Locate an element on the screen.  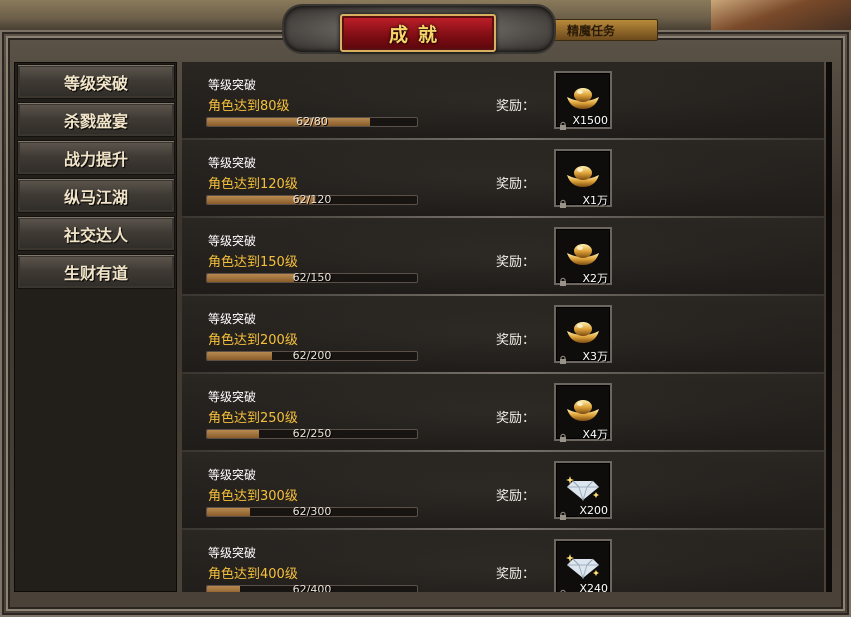
reward-quantity: X4万 is located at coordinates (595, 434).